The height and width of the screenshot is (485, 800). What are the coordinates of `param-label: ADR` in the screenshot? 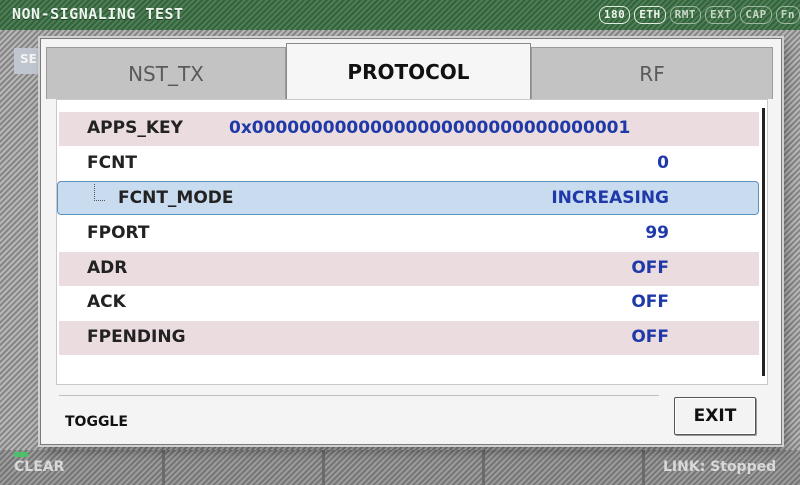 It's located at (107, 268).